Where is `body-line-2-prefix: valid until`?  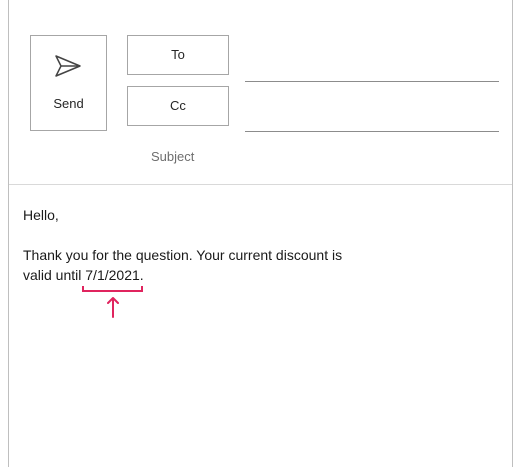
body-line-2-prefix: valid until is located at coordinates (54, 275).